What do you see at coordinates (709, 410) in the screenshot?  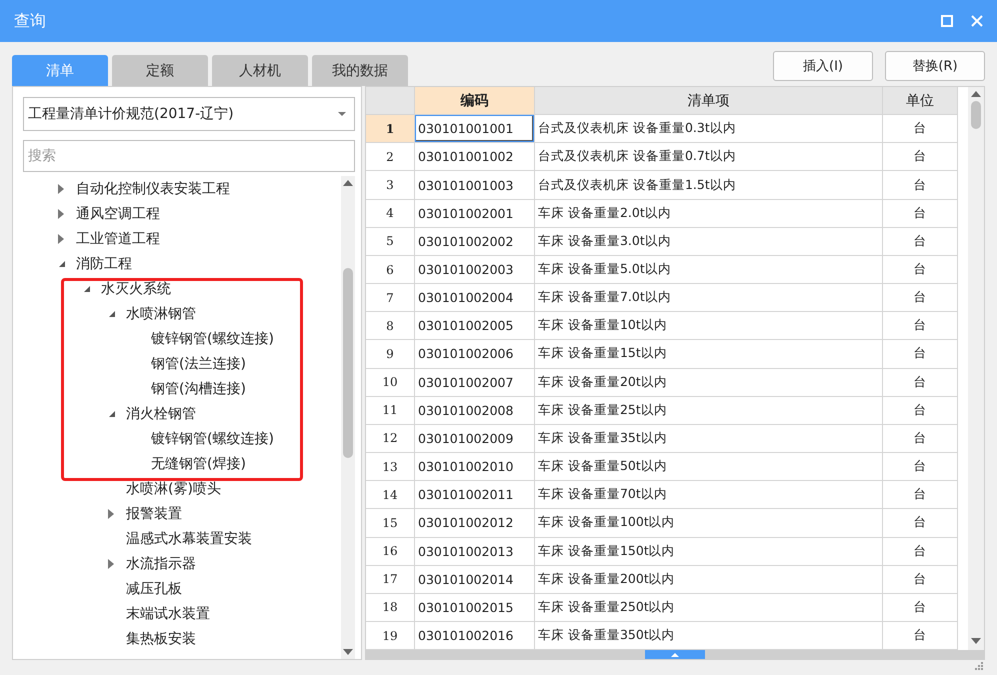 I see `table-cell: 车床 设备重量25t以内` at bounding box center [709, 410].